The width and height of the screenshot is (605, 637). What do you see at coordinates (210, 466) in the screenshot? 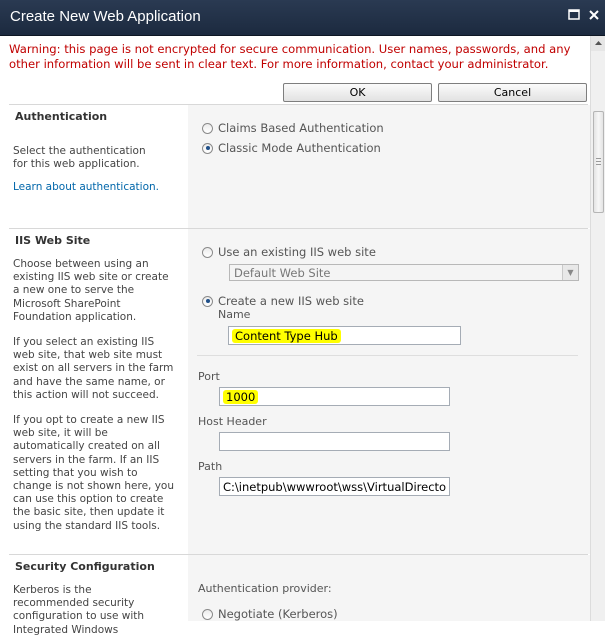
I see `path-label: Path` at bounding box center [210, 466].